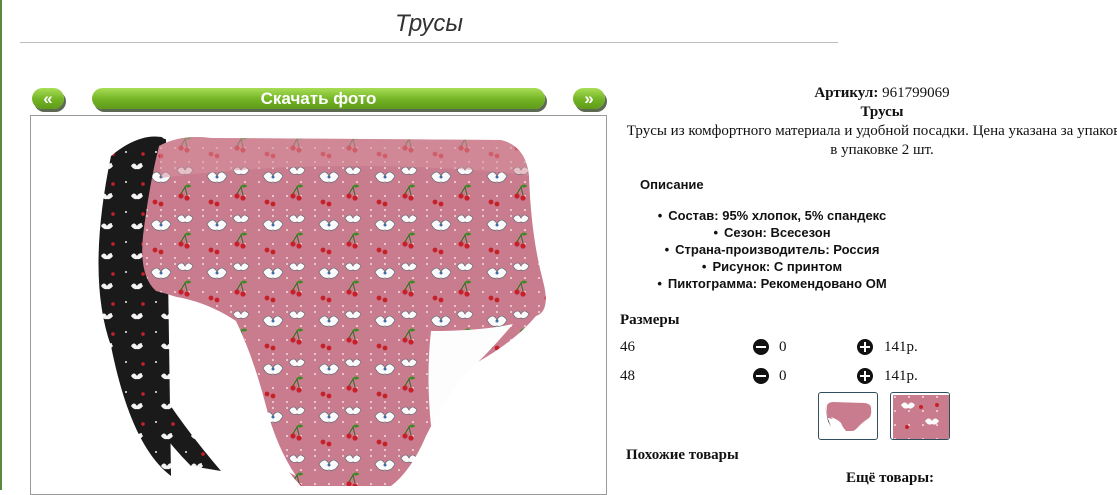 Image resolution: width=1117 pixels, height=495 pixels. Describe the element at coordinates (772, 215) in the screenshot. I see `list-item: Состав: 95% хлопок, 5% спандекс` at that location.